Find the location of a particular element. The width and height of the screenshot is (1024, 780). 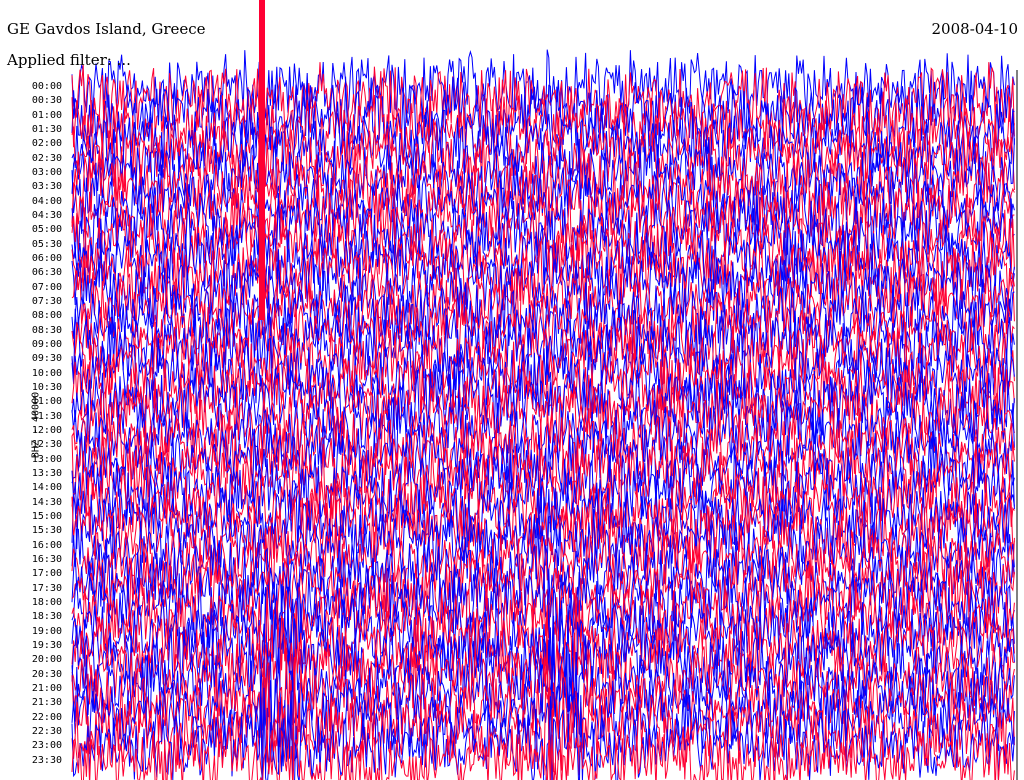

y-tick-label: 01:00 is located at coordinates (46, 115).